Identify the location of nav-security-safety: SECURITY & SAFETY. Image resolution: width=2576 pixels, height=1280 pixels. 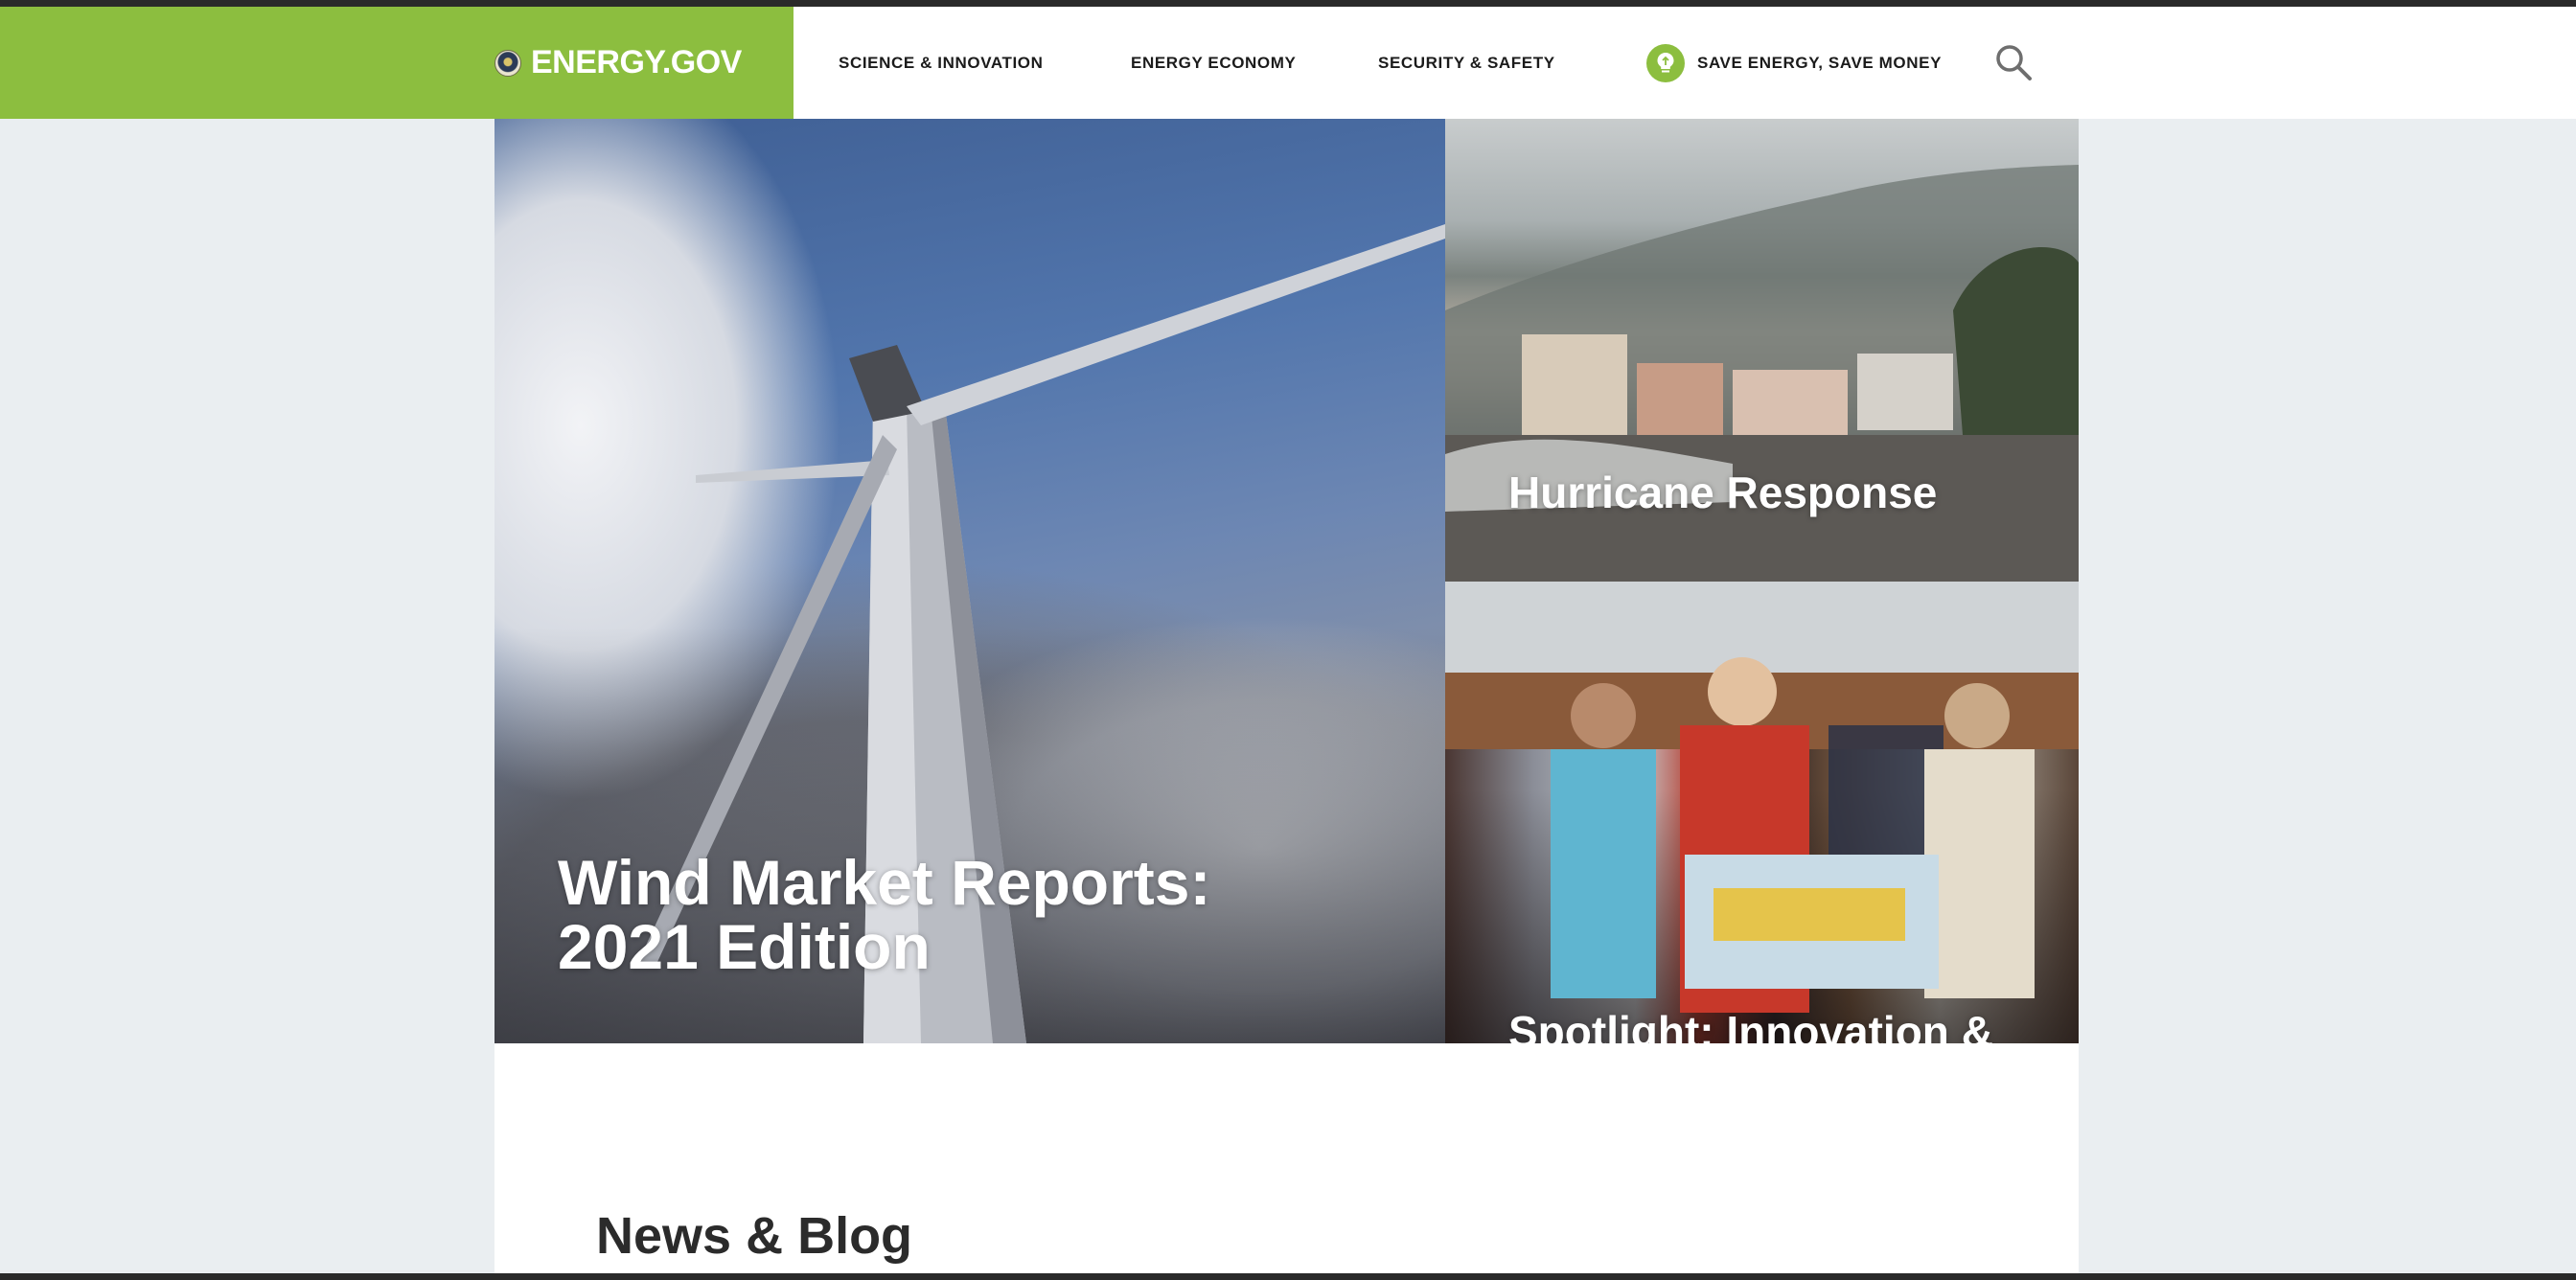
(1466, 63).